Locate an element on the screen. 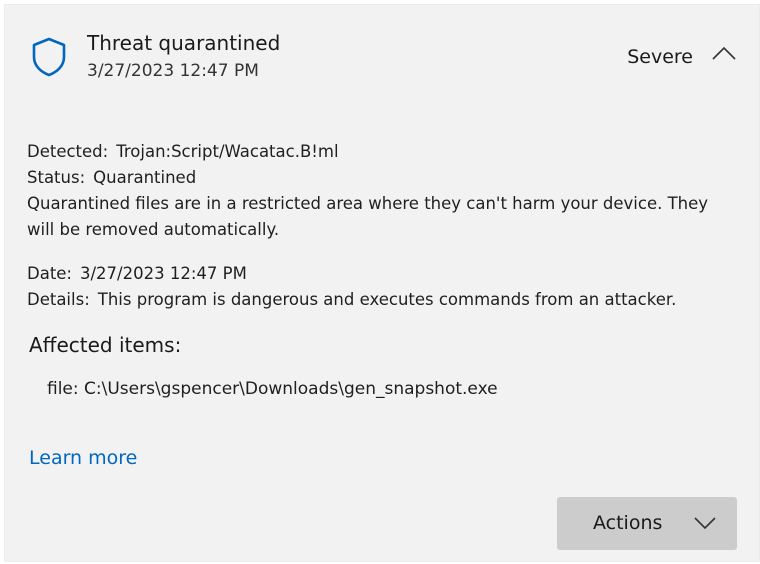 This screenshot has width=760, height=564. actions-label: Actions is located at coordinates (628, 523).